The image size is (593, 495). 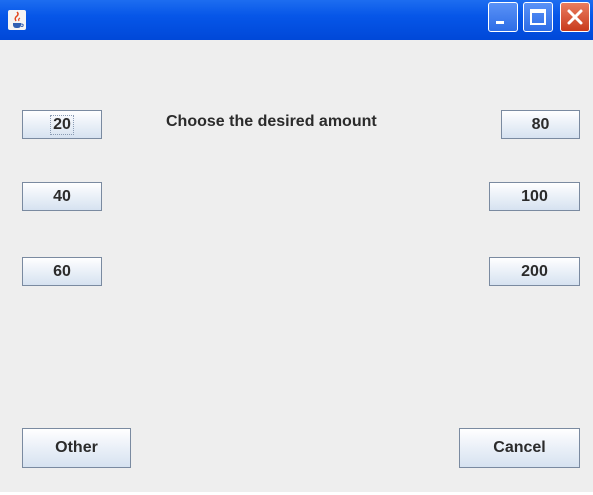 I want to click on amount-40-label: 40, so click(x=62, y=196).